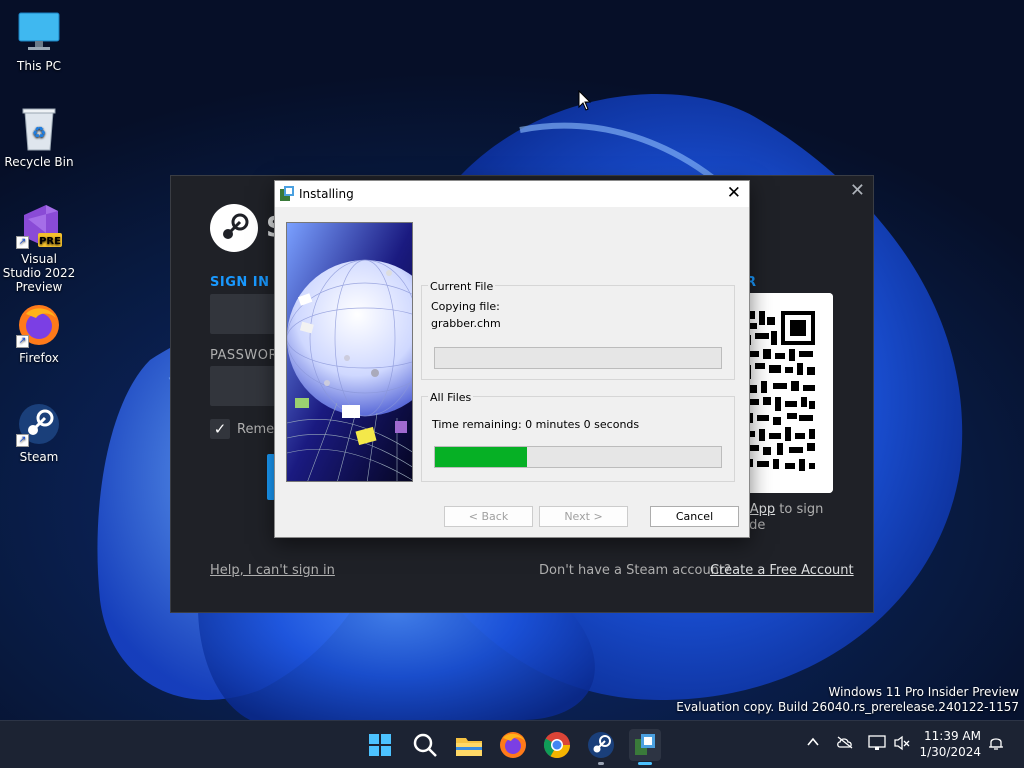 Image resolution: width=1024 pixels, height=768 pixels. Describe the element at coordinates (857, 190) in the screenshot. I see `steam-close-button: ✕` at that location.